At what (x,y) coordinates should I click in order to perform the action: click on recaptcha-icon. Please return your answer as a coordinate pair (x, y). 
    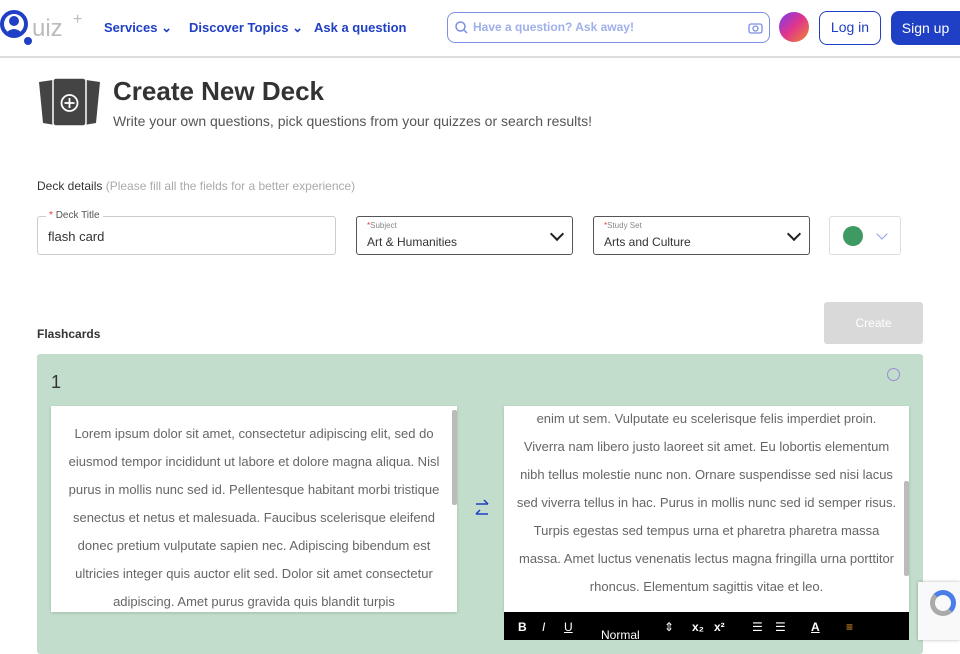
    Looking at the image, I should click on (943, 603).